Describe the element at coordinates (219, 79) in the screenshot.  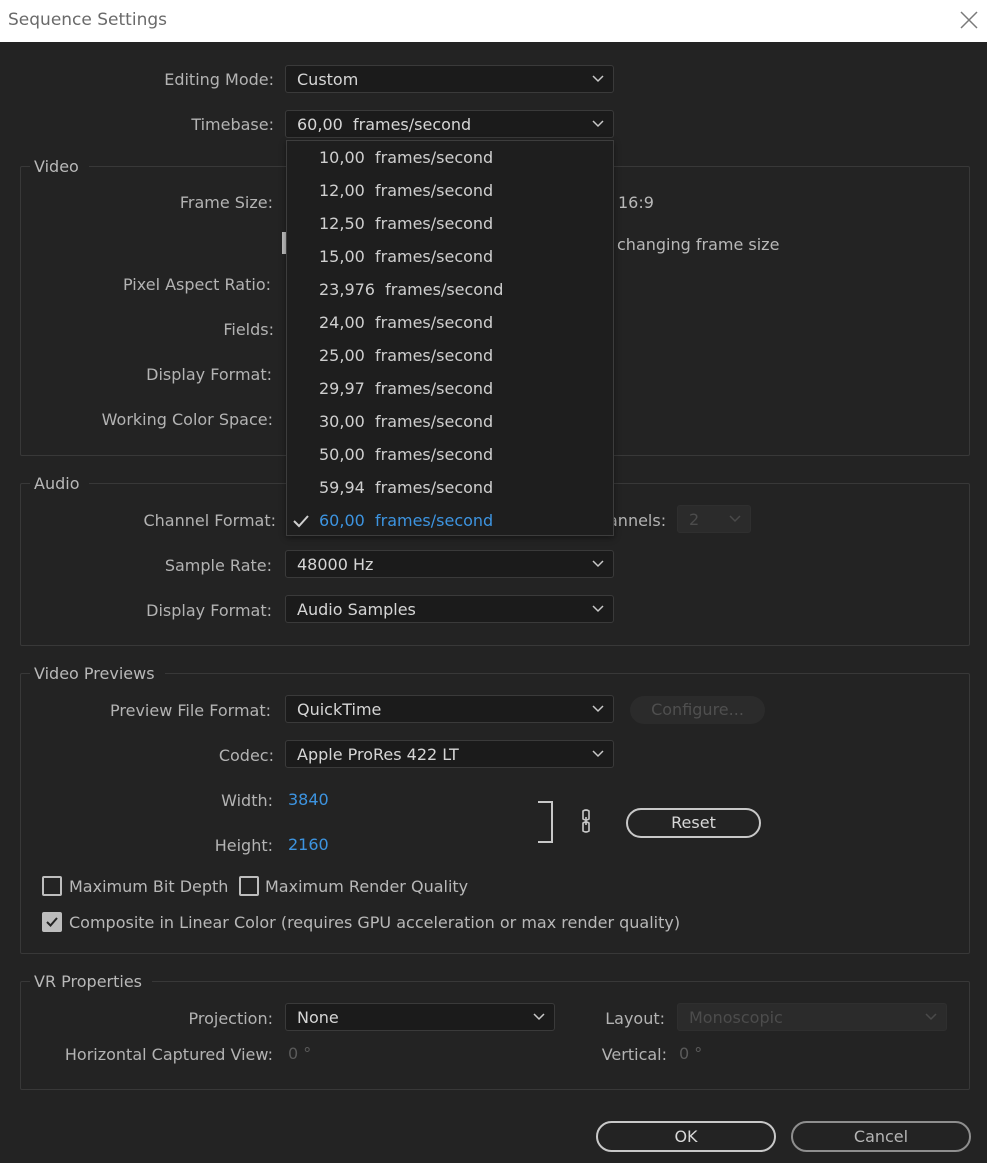
I see `editing-mode-label: Editing Mode:` at that location.